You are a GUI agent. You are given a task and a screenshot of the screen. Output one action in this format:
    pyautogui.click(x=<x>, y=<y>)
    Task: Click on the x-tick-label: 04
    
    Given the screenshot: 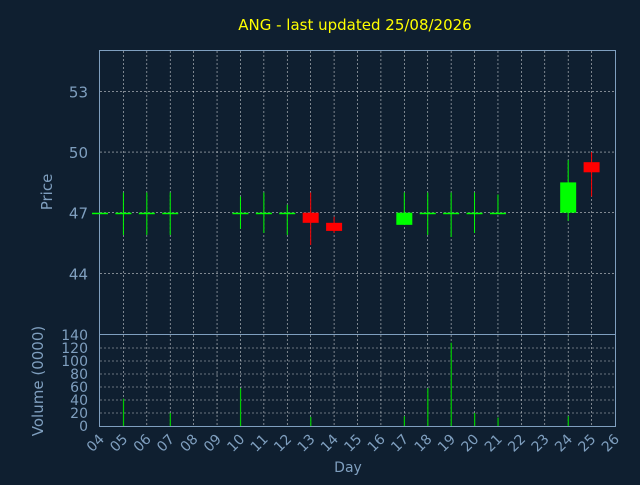 What is the action you would take?
    pyautogui.click(x=96, y=443)
    